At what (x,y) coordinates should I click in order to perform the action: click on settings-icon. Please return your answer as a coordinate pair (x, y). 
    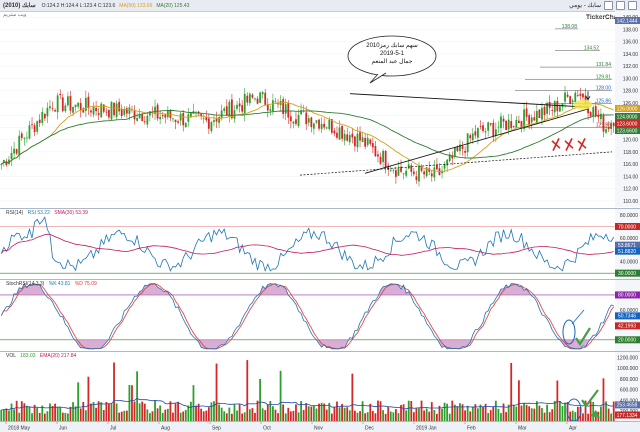
    Looking at the image, I should click on (608, 5).